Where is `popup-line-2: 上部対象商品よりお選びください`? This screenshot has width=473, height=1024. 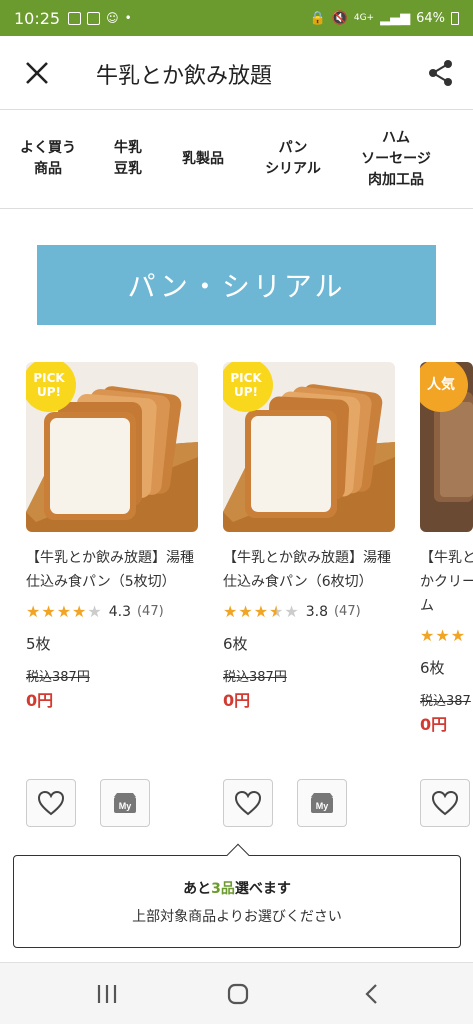
popup-line-2: 上部対象商品よりお選びください is located at coordinates (237, 917).